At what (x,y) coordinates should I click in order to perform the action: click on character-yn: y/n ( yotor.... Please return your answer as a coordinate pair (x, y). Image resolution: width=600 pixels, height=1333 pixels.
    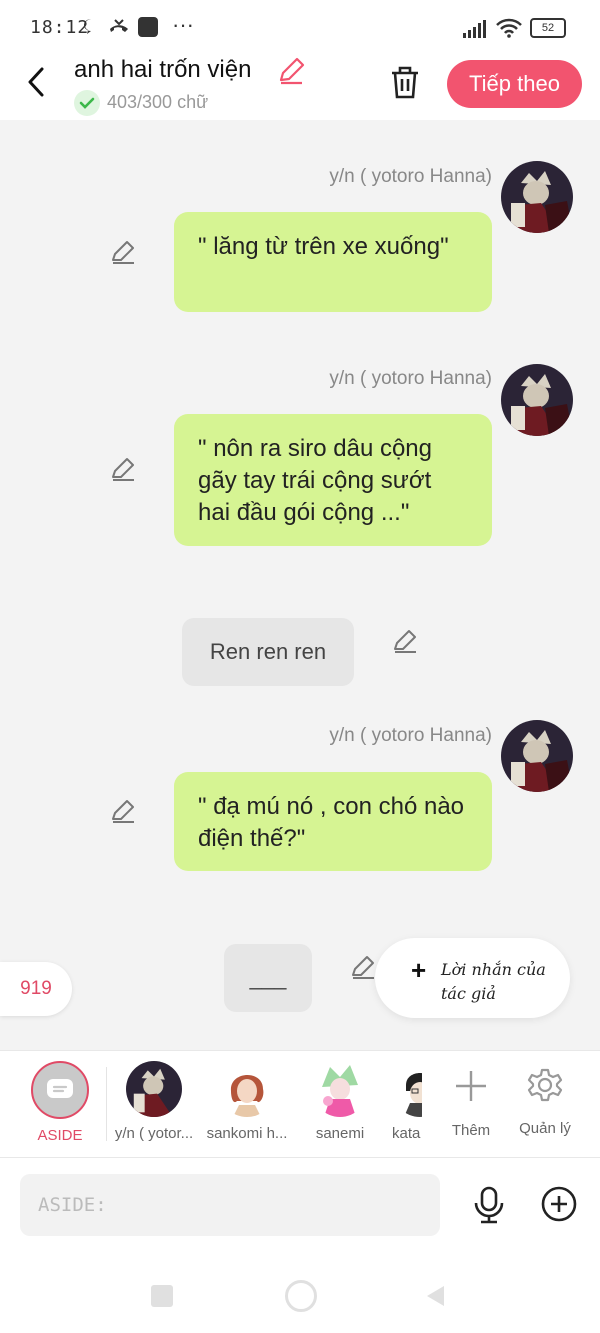
    Looking at the image, I should click on (154, 1101).